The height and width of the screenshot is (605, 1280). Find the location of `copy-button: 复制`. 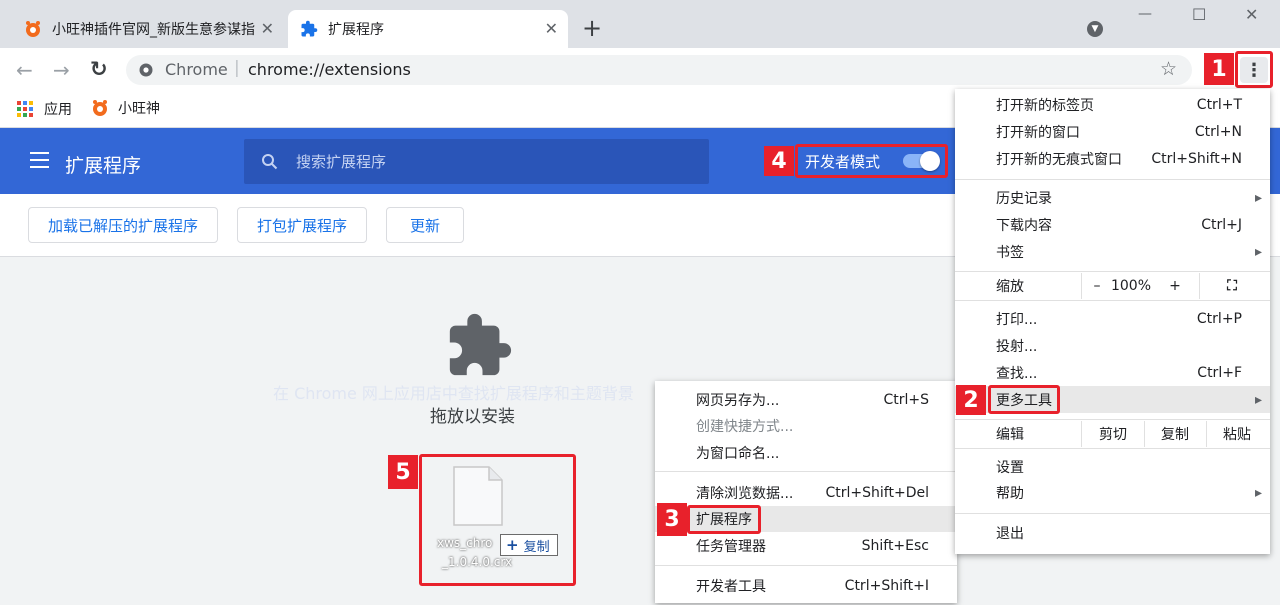

copy-button: 复制 is located at coordinates (1175, 434).